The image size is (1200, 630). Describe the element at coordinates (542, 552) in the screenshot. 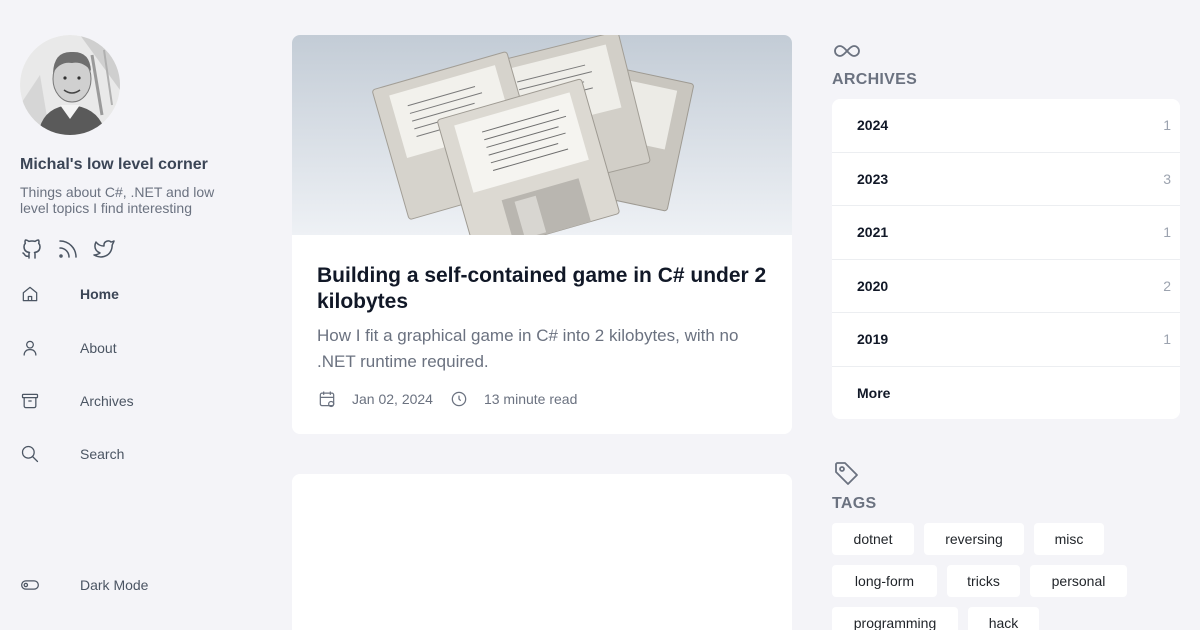

I see `post-card` at that location.